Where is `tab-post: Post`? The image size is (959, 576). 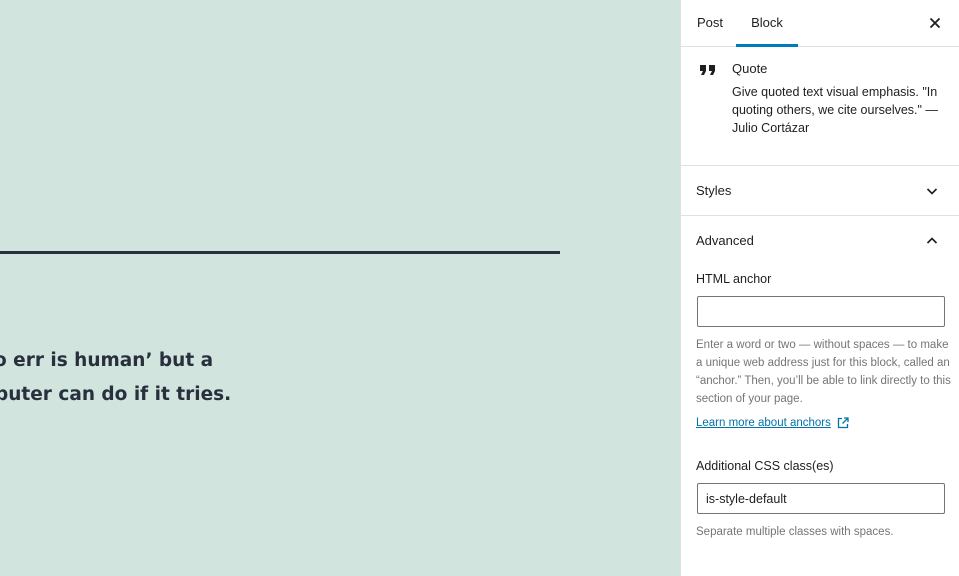 tab-post: Post is located at coordinates (710, 23).